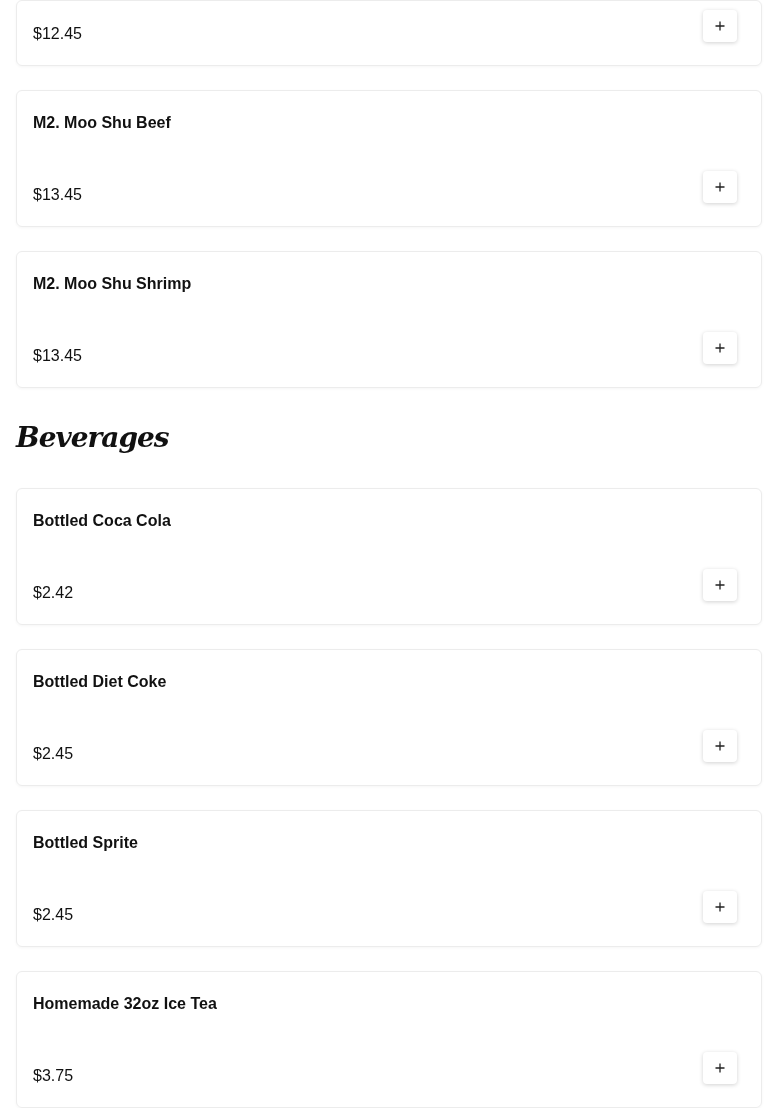 The width and height of the screenshot is (778, 1108). What do you see at coordinates (102, 123) in the screenshot?
I see `item-name: M2. Moo Shu Beef` at bounding box center [102, 123].